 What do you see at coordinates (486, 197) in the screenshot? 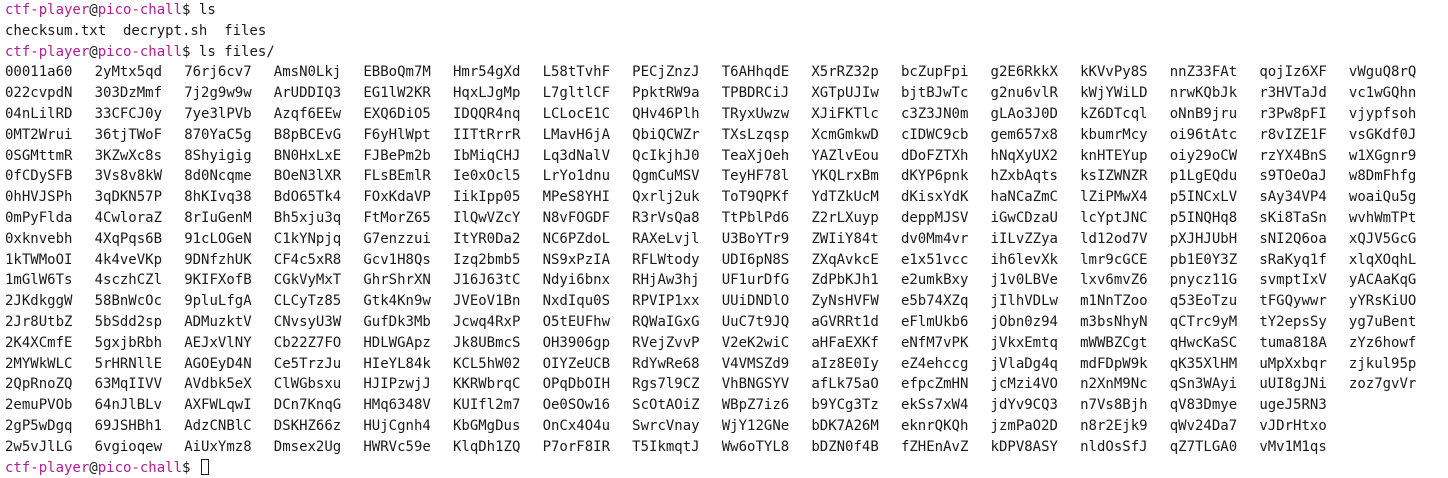
I see `file-entry: IikIpp05` at bounding box center [486, 197].